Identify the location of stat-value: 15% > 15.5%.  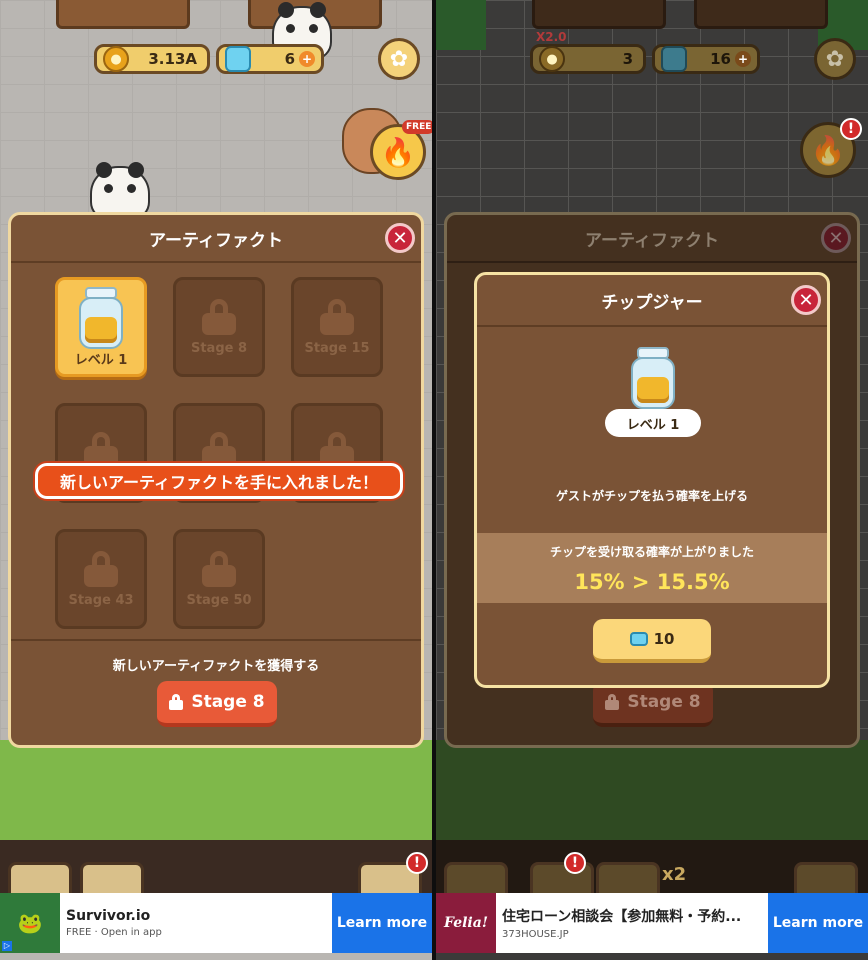
(652, 582).